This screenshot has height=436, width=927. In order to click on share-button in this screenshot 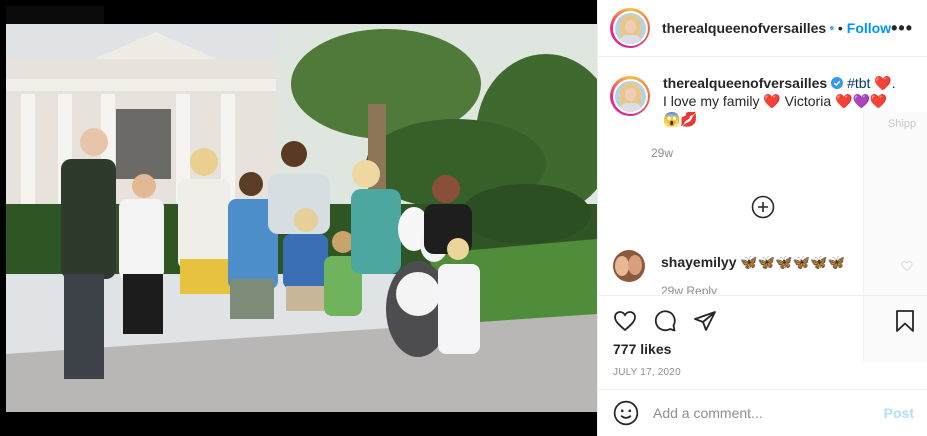, I will do `click(705, 321)`.